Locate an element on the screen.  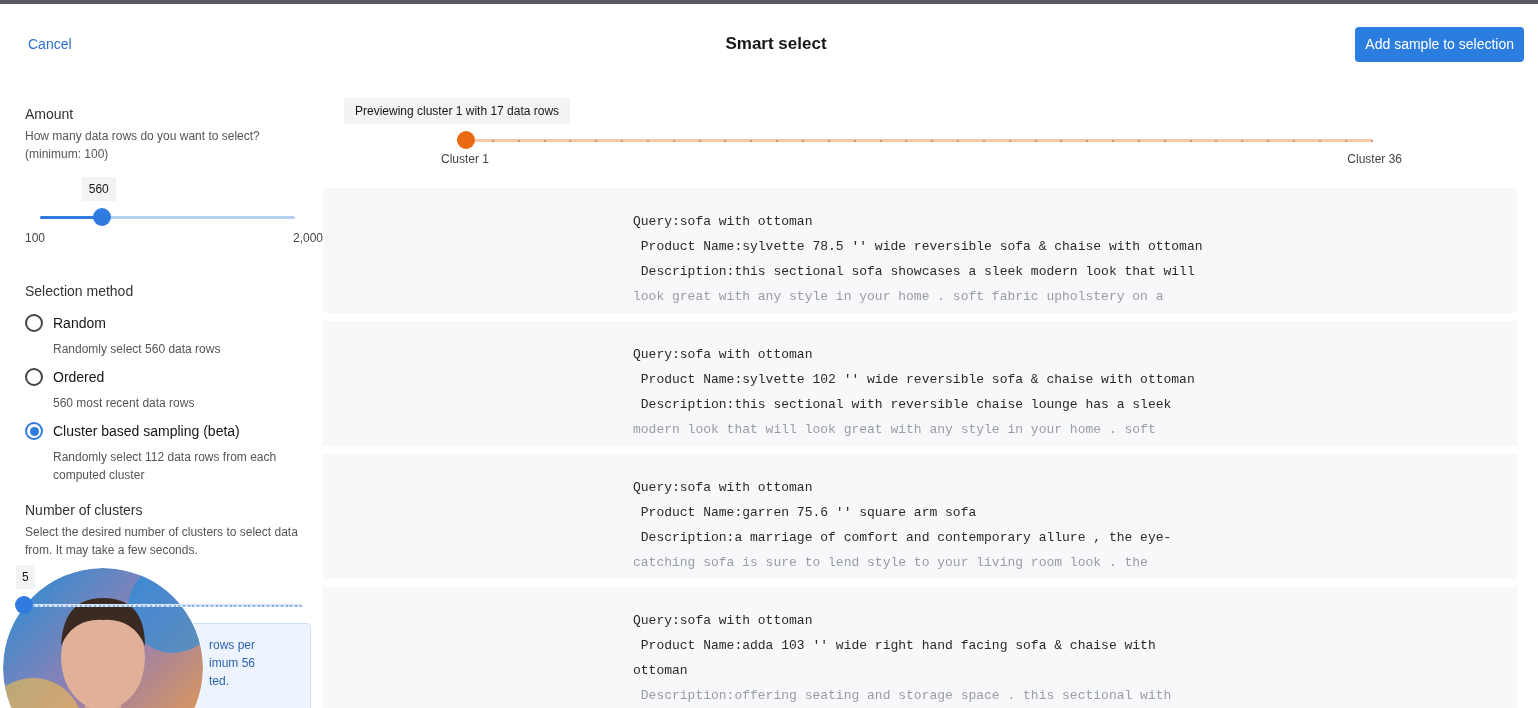
info-text: imum 56 is located at coordinates (232, 663).